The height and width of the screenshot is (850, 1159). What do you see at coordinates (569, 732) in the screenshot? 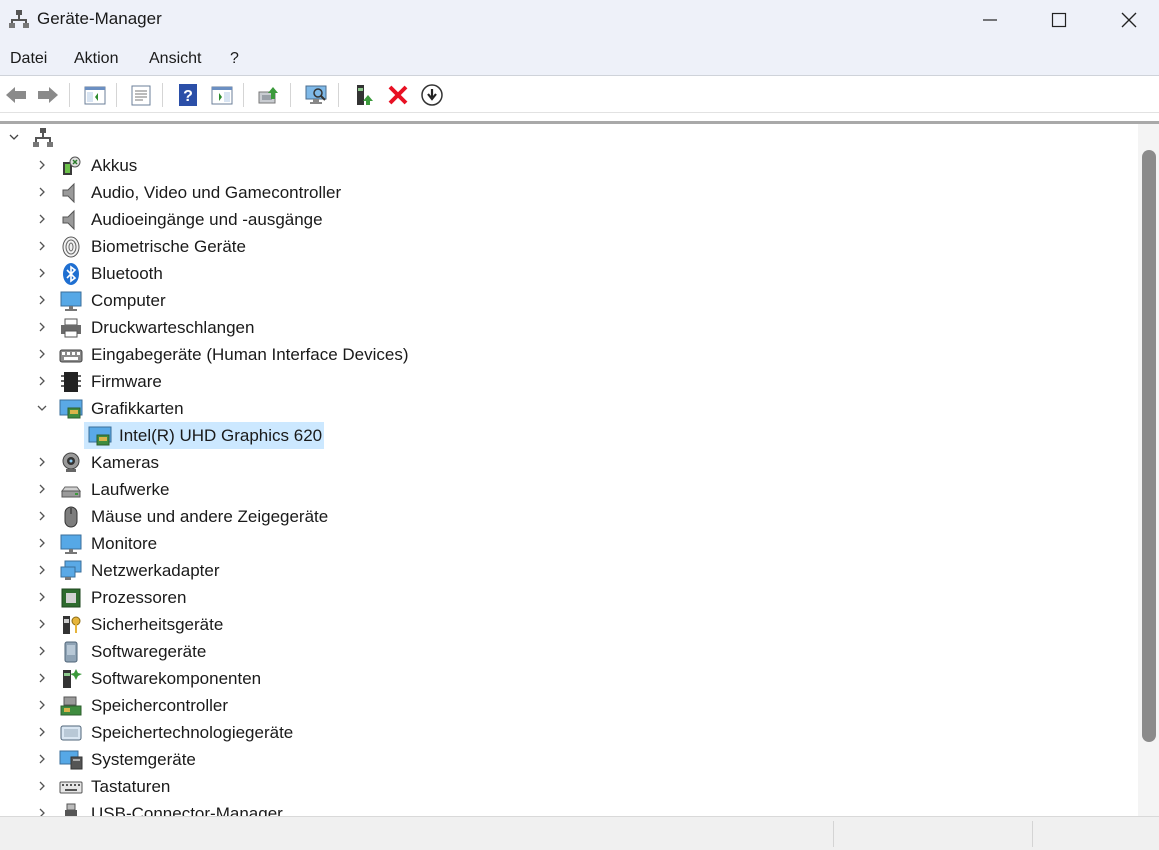
I see `tree-item: Speichertechnologiegeräte` at bounding box center [569, 732].